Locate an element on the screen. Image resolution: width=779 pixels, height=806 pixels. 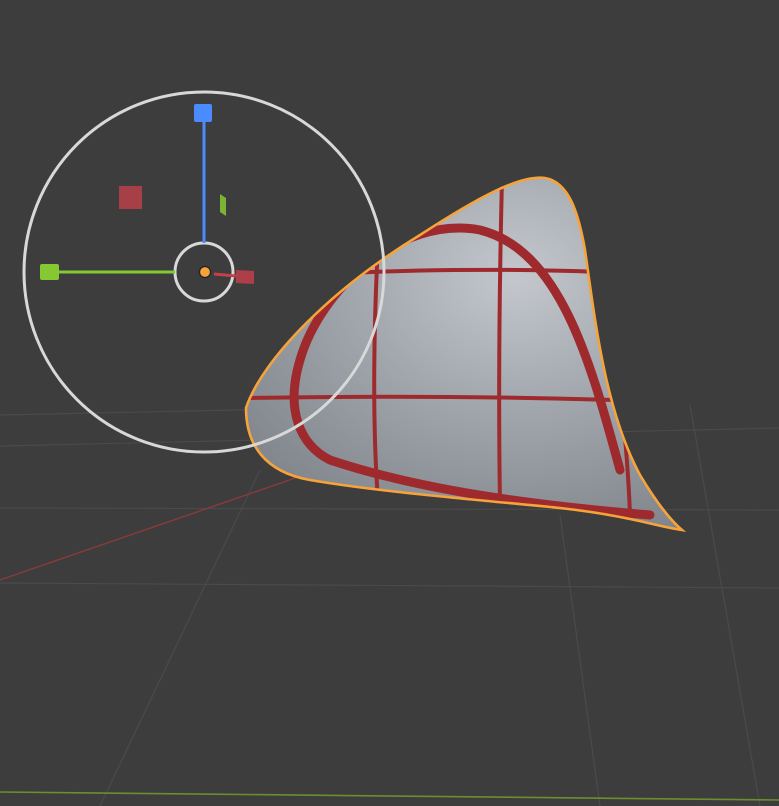
xz-plane-handle-icon is located at coordinates (130, 197).